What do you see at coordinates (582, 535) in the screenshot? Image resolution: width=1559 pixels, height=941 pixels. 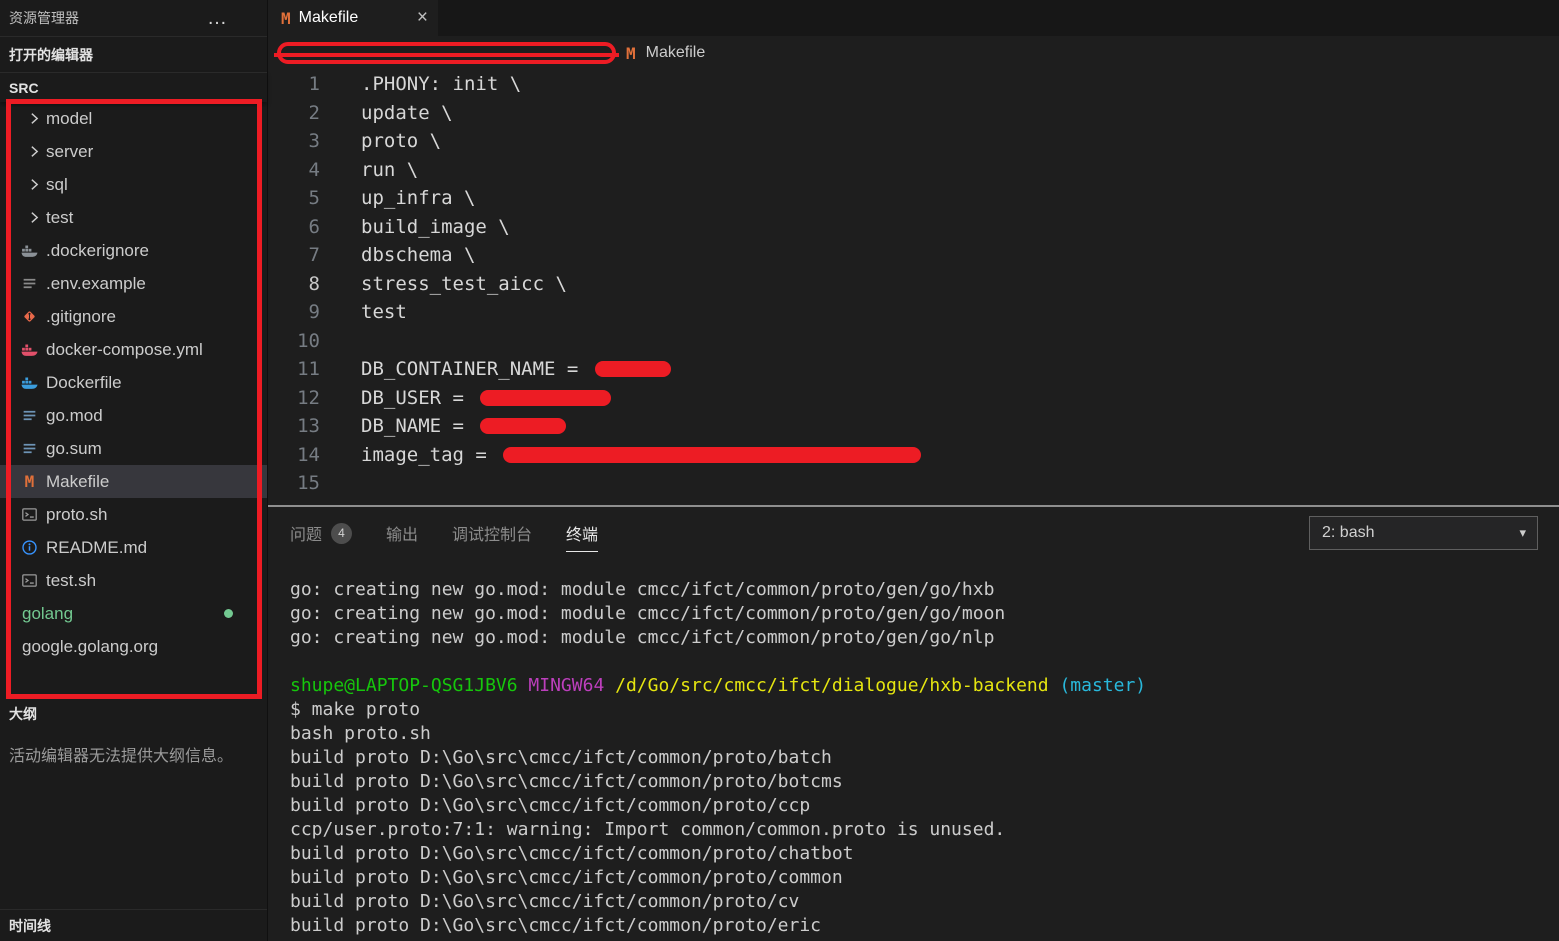 I see `panel-tab-label: 终端` at bounding box center [582, 535].